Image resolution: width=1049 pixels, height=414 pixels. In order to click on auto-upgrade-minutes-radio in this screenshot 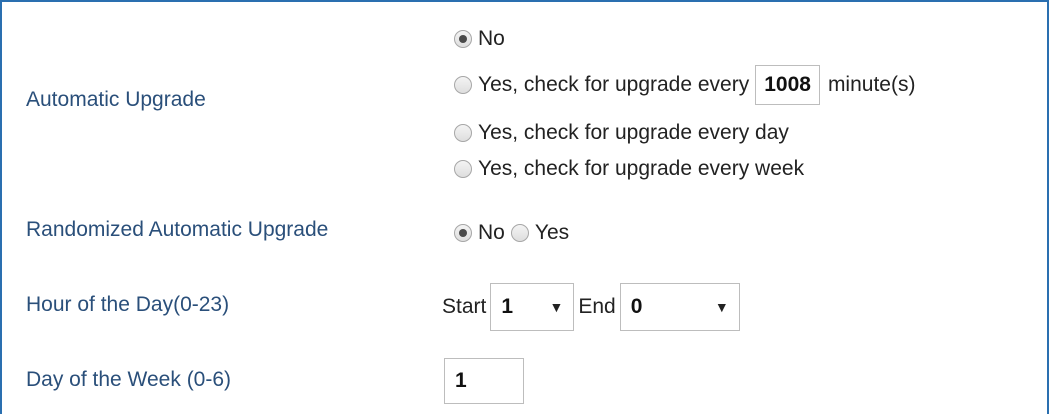, I will do `click(463, 85)`.